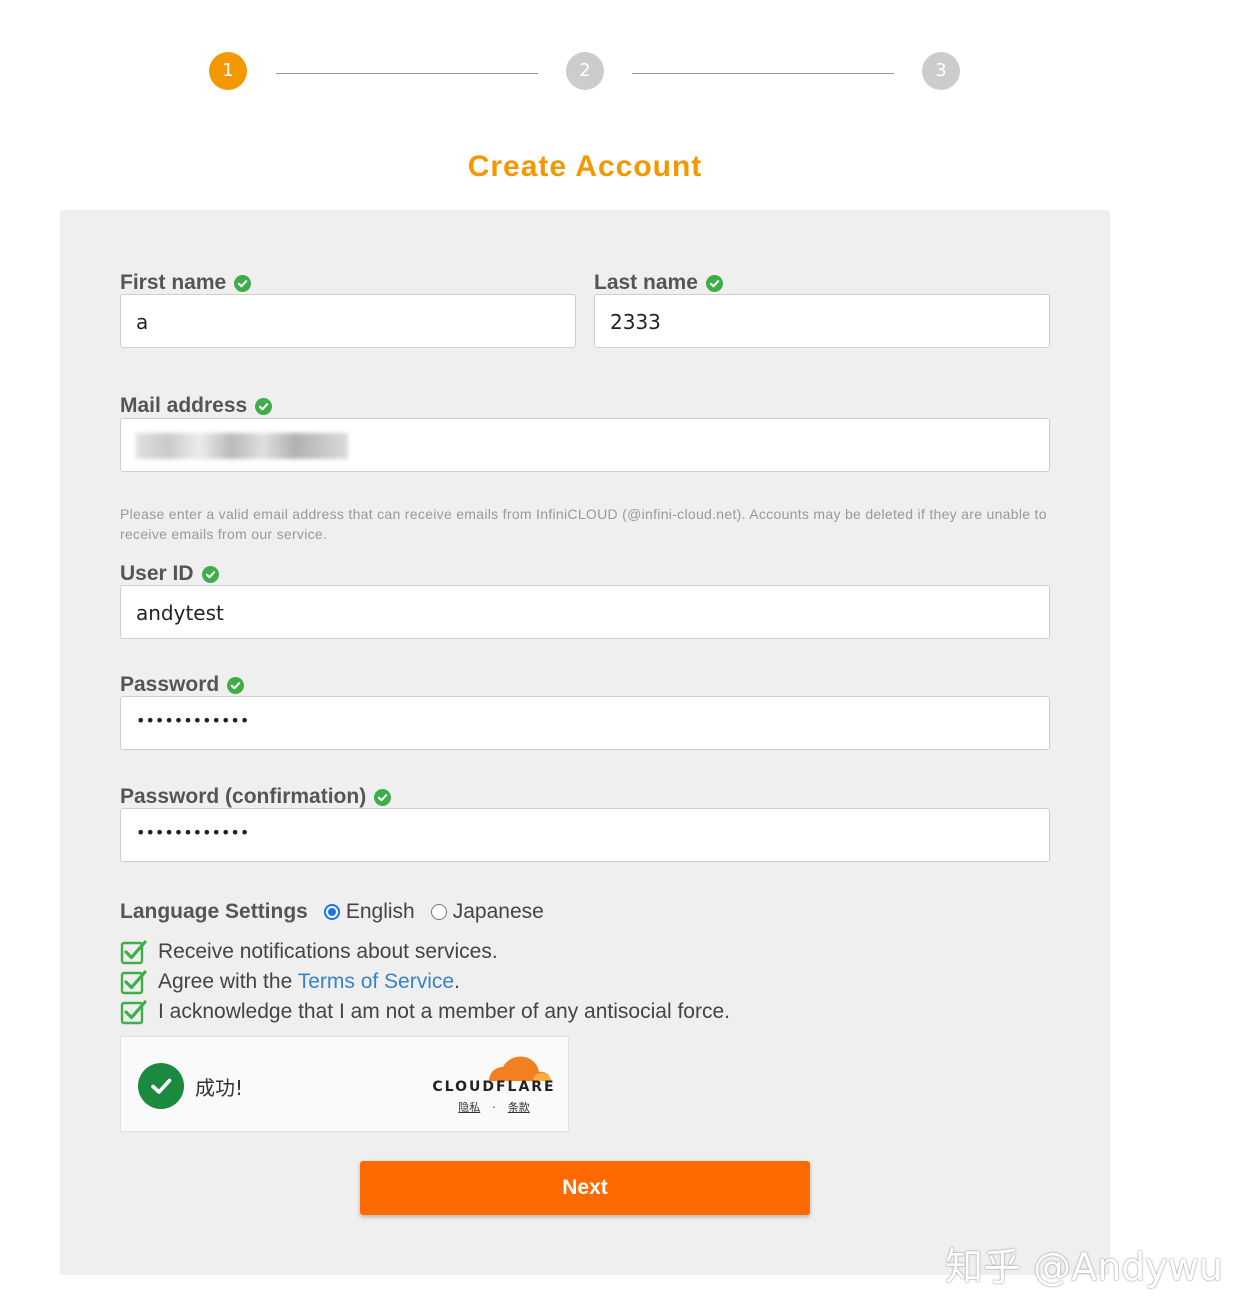  Describe the element at coordinates (228, 71) in the screenshot. I see `step-1-indicator: 1` at that location.